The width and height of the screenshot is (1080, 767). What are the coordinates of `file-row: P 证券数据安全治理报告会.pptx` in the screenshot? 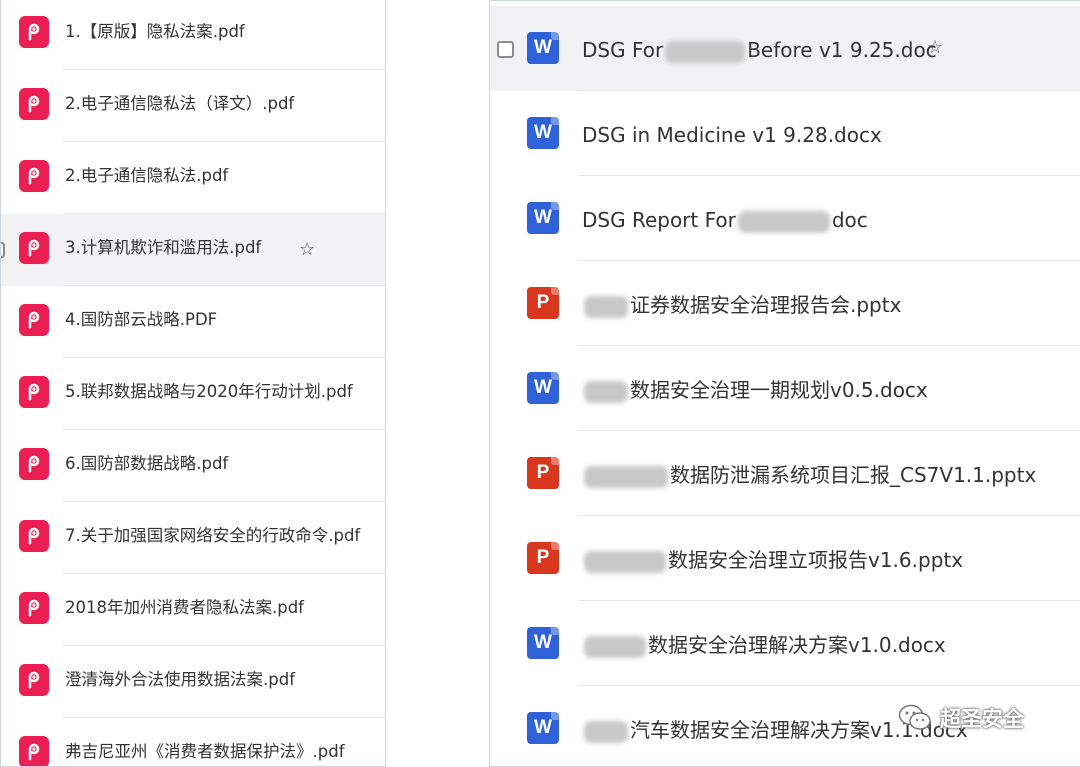 It's located at (785, 303).